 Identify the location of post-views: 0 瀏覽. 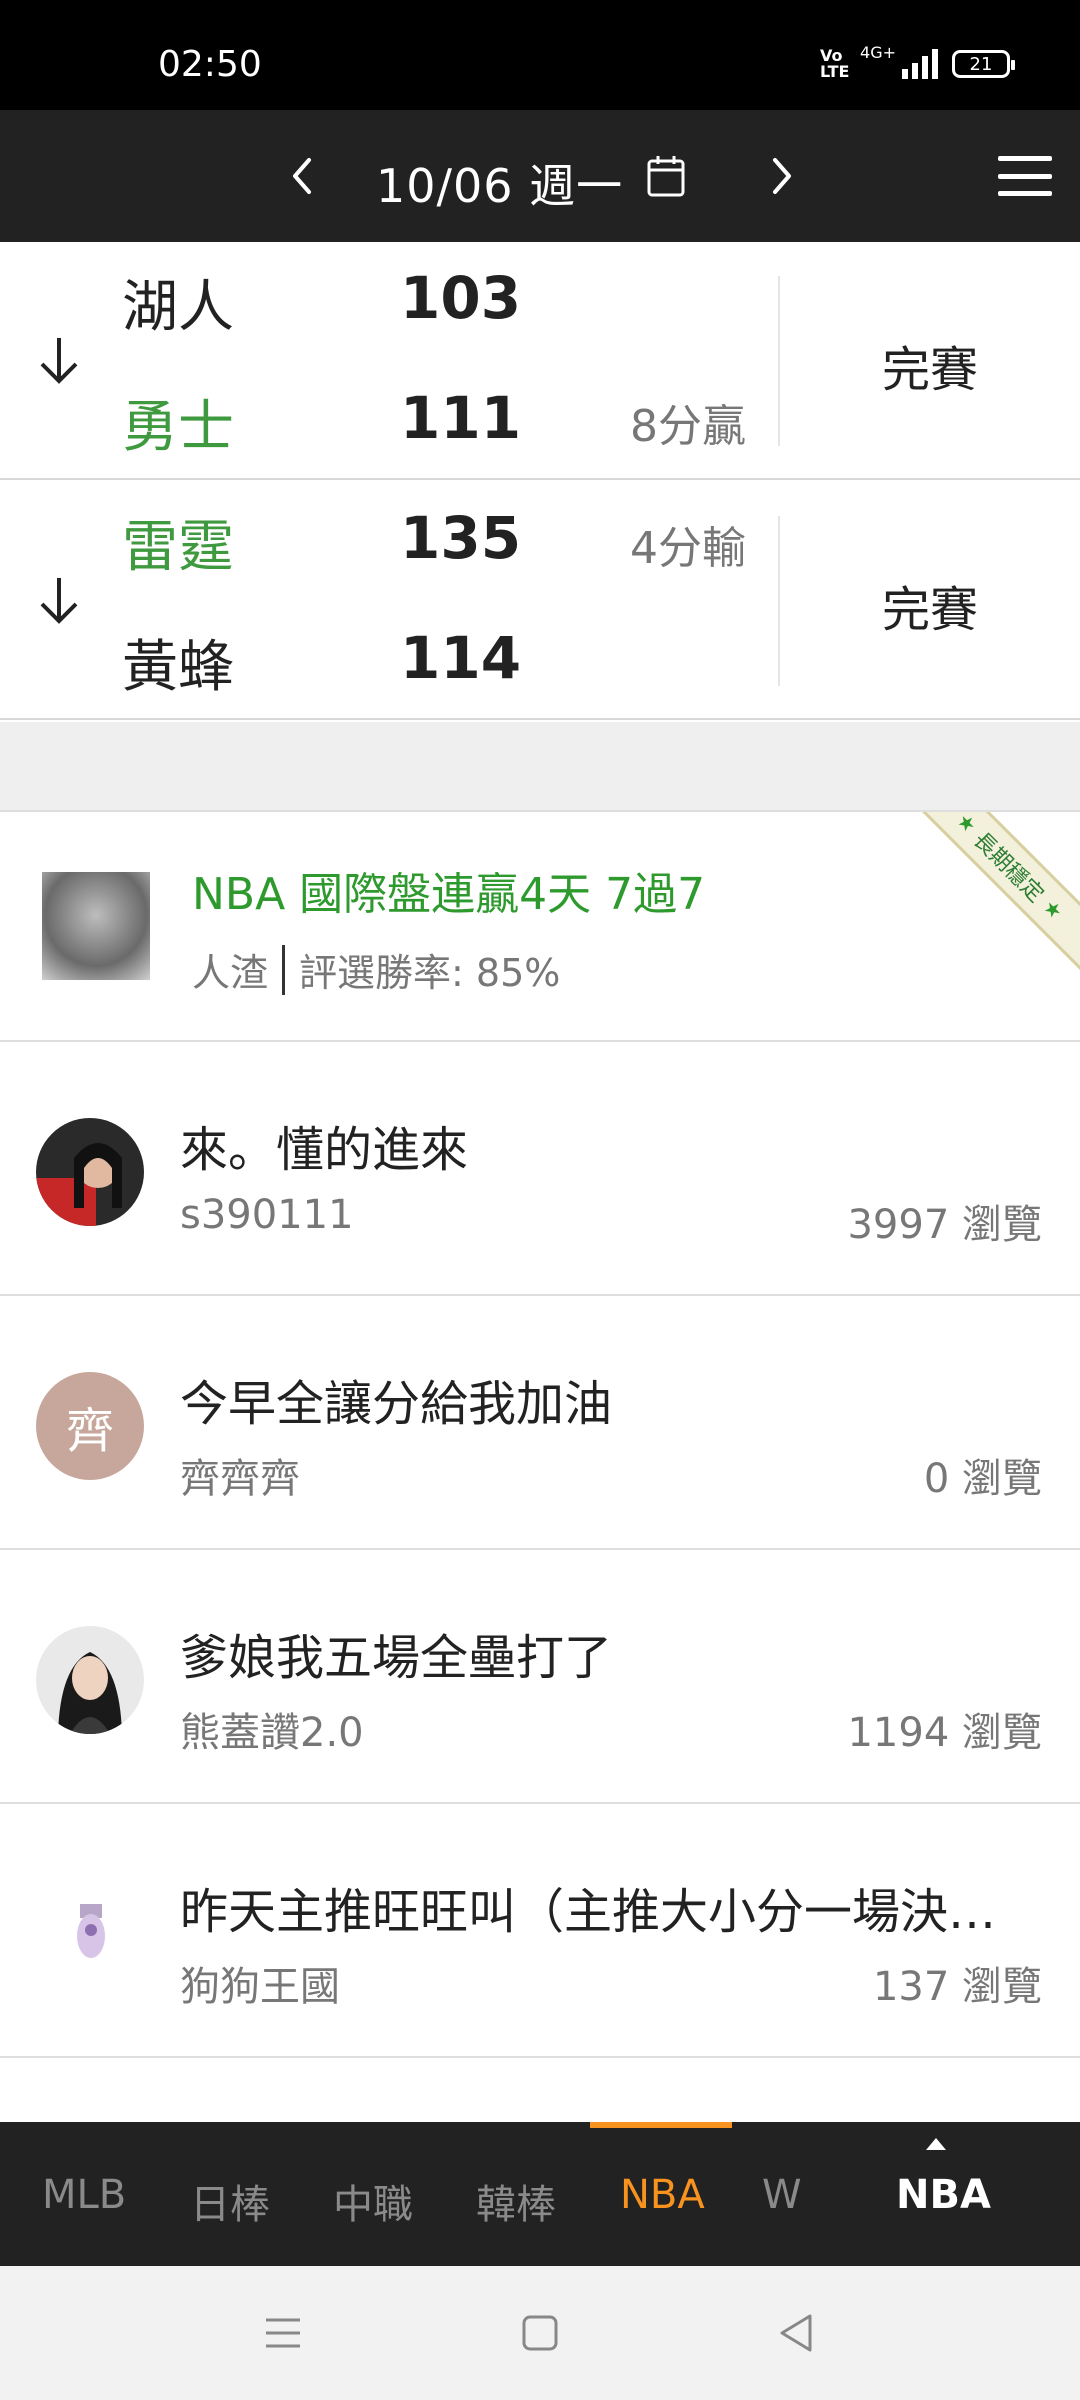
(982, 1479).